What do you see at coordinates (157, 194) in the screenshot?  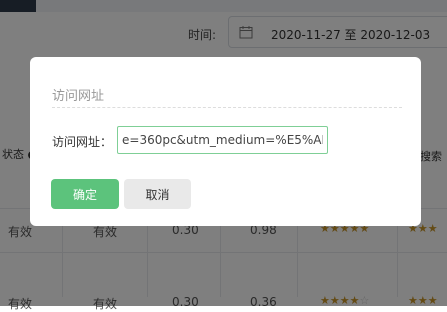 I see `cancel-button: 取消` at bounding box center [157, 194].